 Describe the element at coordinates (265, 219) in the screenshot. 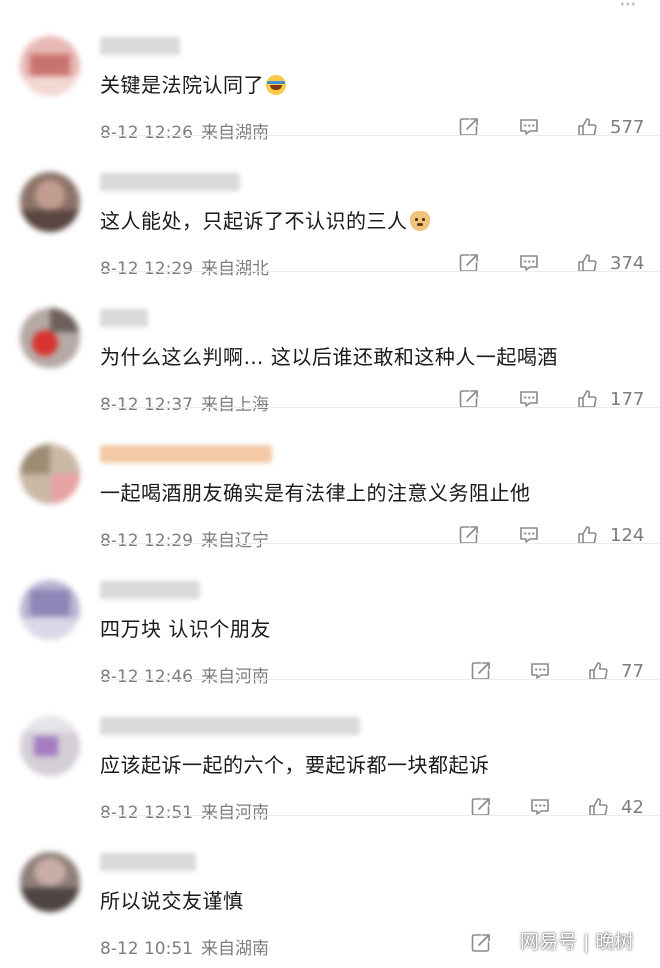

I see `comment-text: 这人能处，只起诉了不认识的三人` at that location.